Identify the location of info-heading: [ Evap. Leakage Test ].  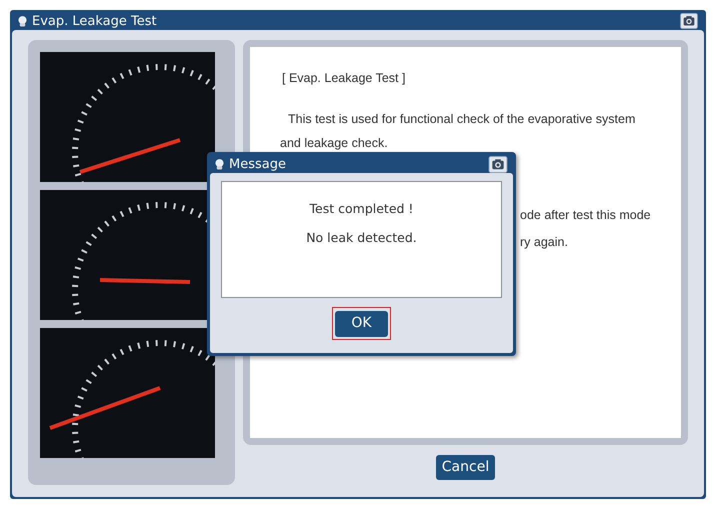
(343, 78).